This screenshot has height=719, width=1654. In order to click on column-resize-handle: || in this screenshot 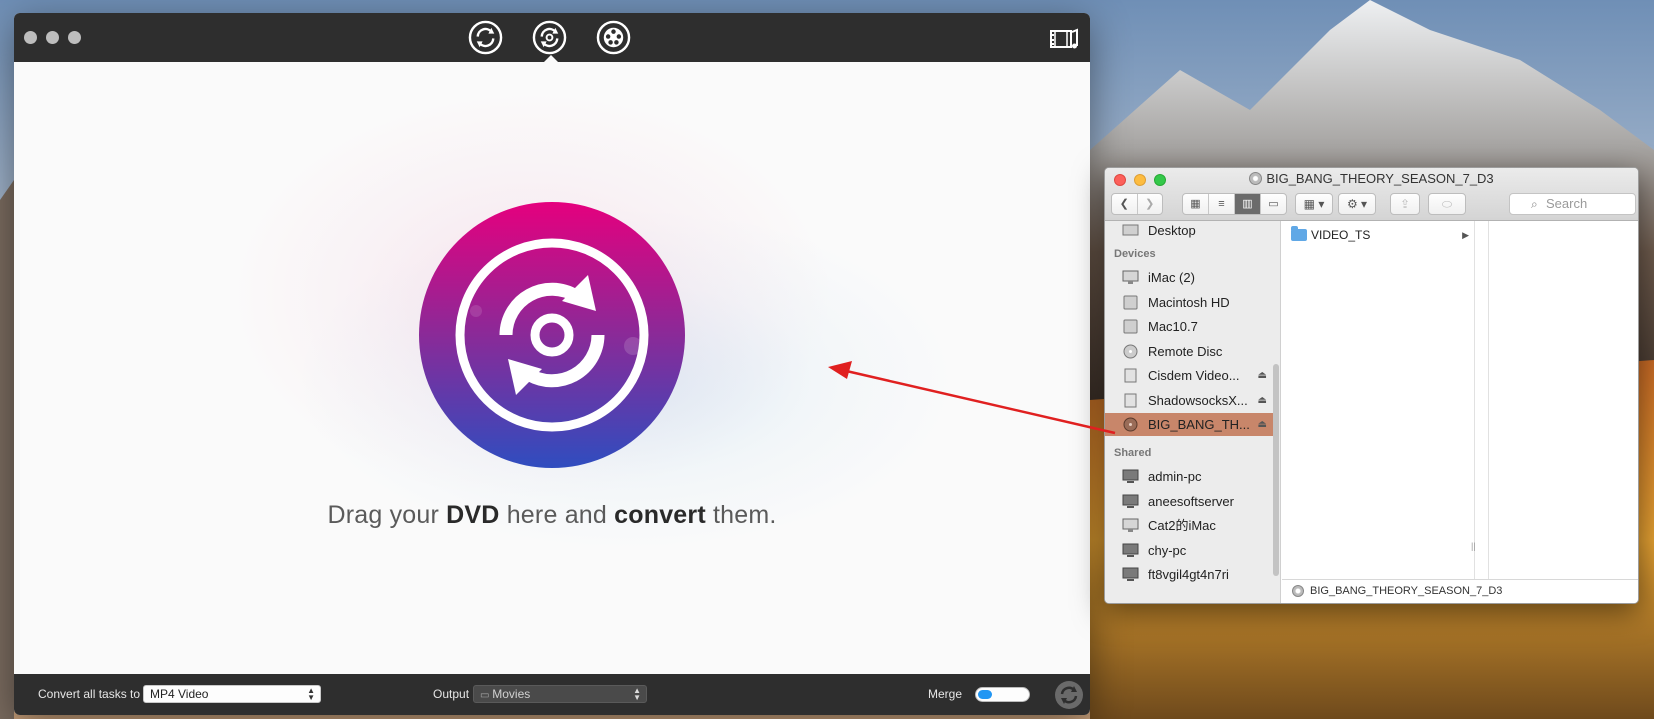, I will do `click(1473, 546)`.